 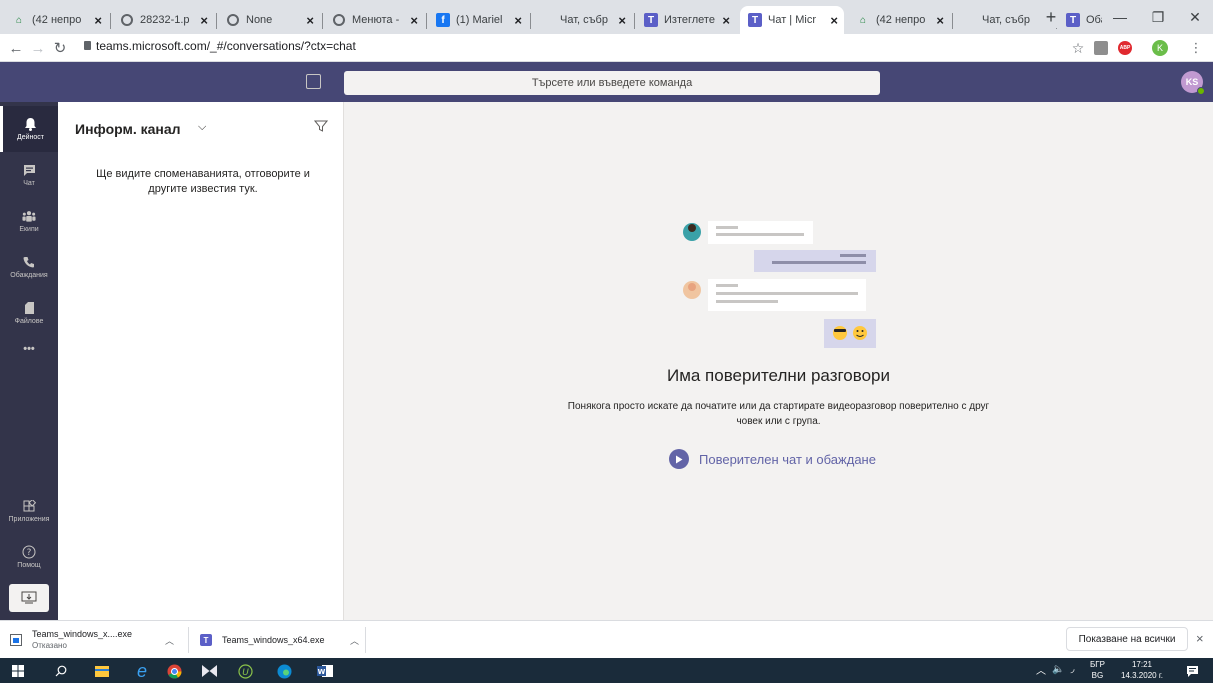 I want to click on time-text: 17:21, so click(x=1142, y=664).